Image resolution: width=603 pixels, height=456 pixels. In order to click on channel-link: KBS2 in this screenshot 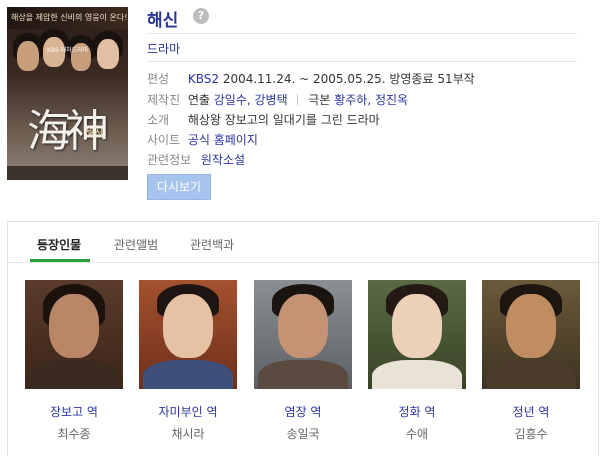, I will do `click(203, 79)`.